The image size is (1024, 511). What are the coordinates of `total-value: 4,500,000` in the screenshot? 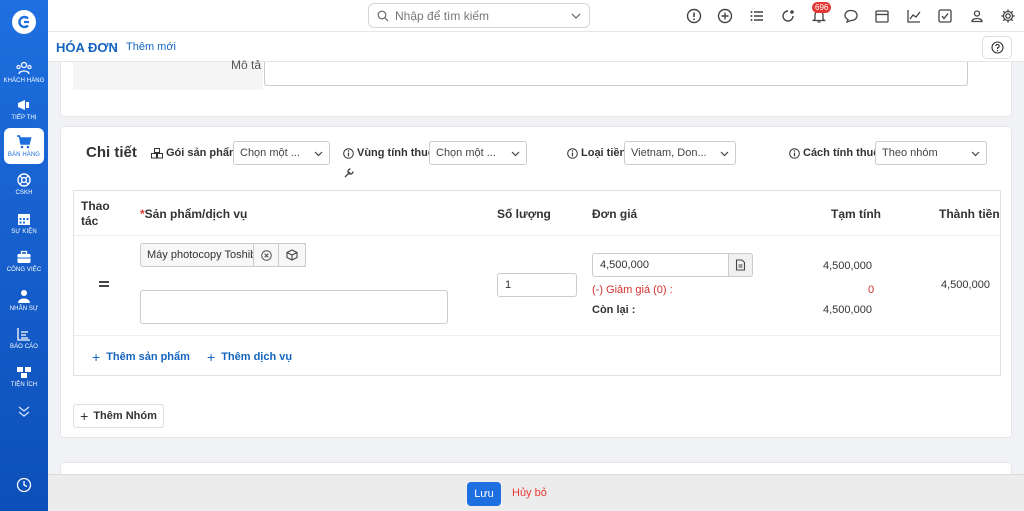 It's located at (965, 285).